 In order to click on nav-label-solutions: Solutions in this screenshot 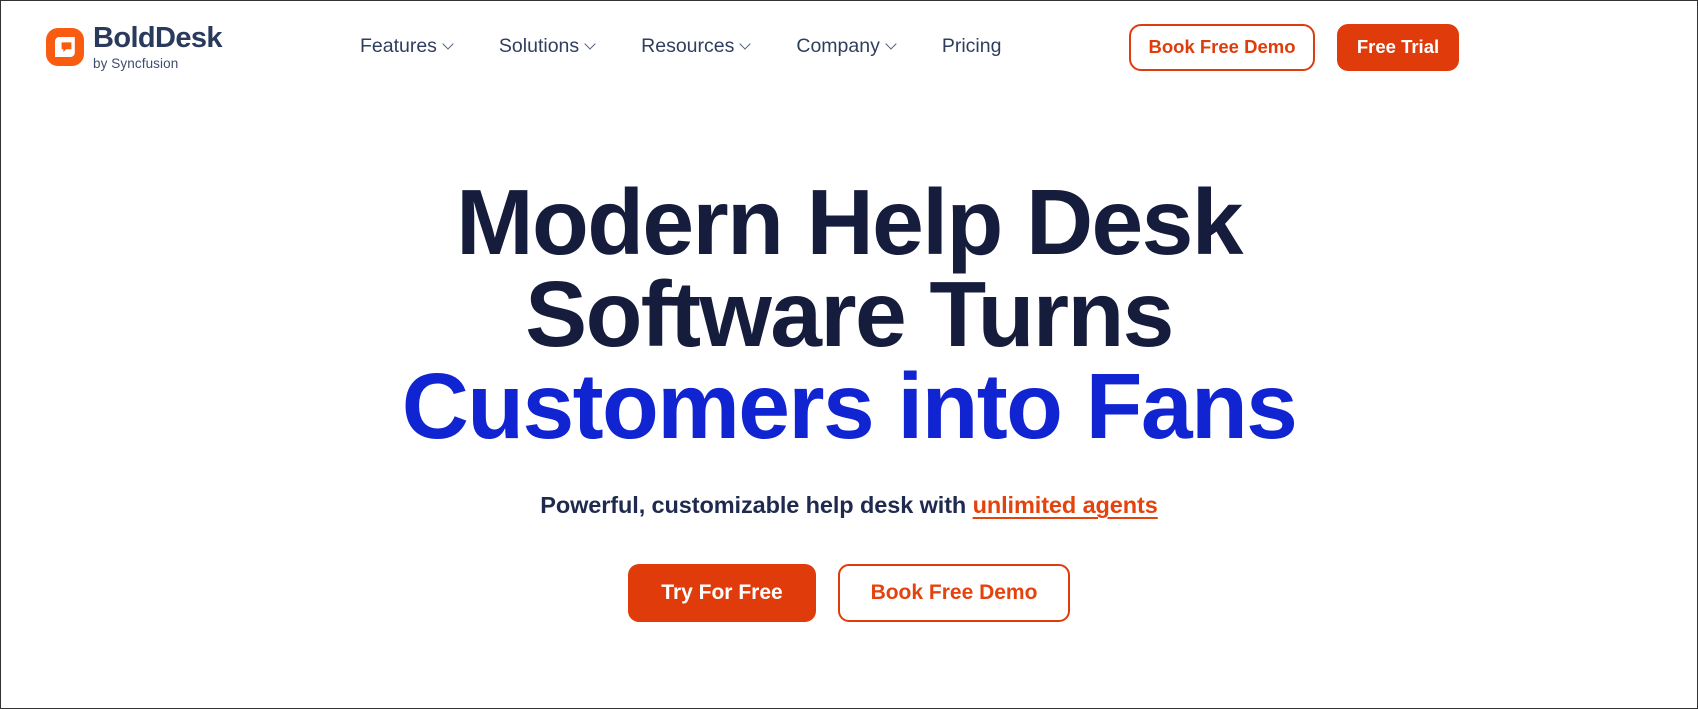, I will do `click(539, 46)`.